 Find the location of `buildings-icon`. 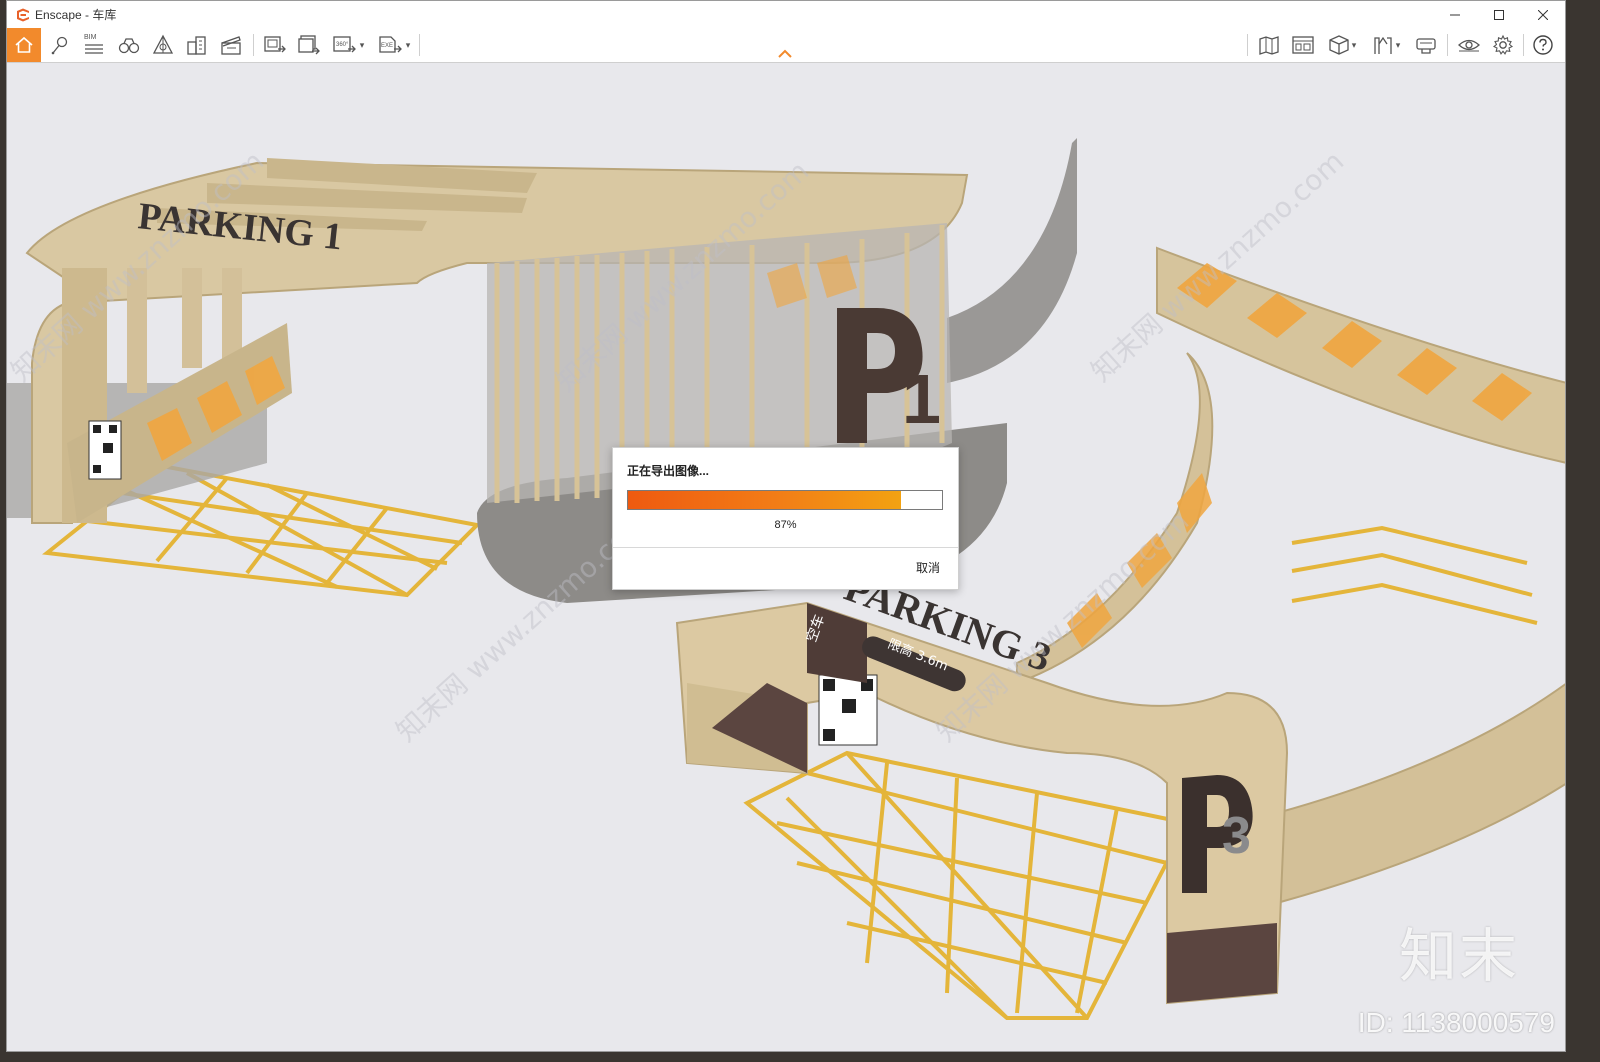

buildings-icon is located at coordinates (196, 45).